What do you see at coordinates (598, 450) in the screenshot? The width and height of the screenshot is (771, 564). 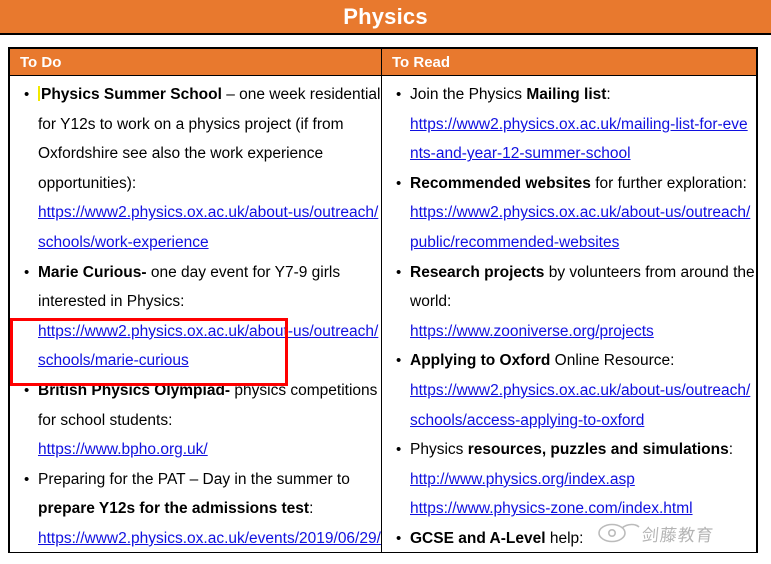 I see `bullet-bold-mid: resources, puzzles and simulations` at bounding box center [598, 450].